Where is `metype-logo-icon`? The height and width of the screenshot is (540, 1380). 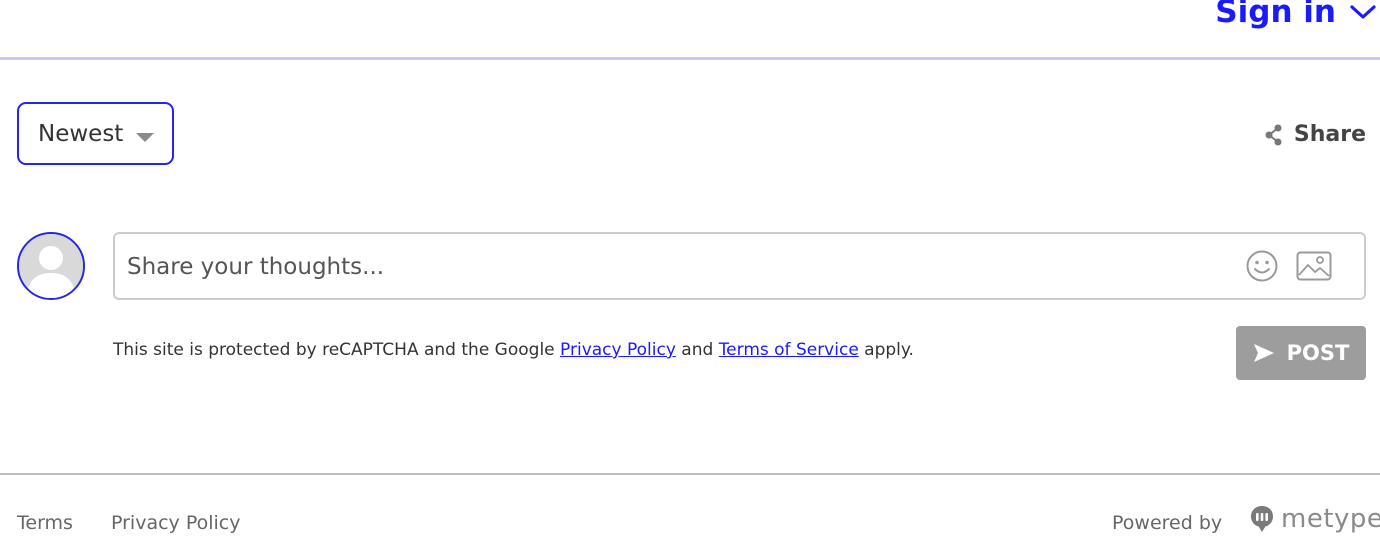 metype-logo-icon is located at coordinates (1262, 519).